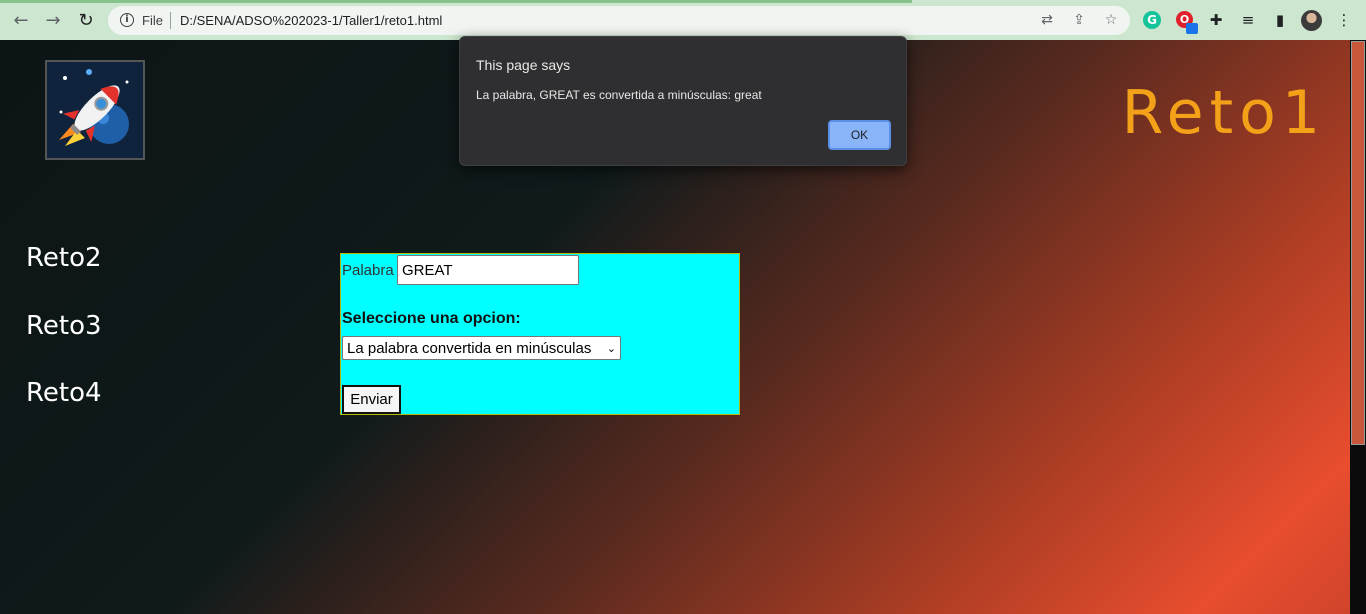 This screenshot has width=1366, height=614. Describe the element at coordinates (1216, 20) in the screenshot. I see `puzzle-icon: ✚` at that location.